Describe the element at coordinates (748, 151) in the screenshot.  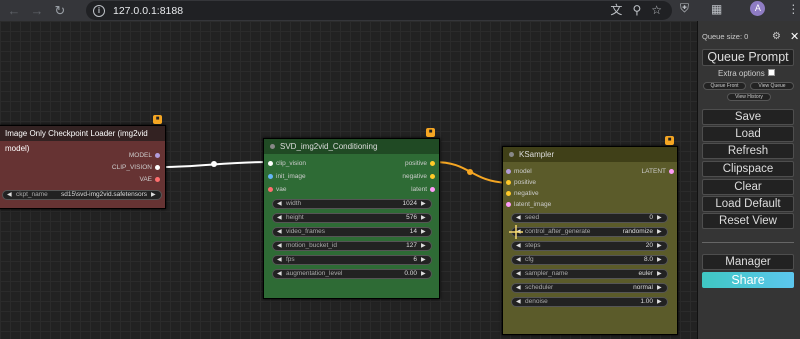
I see `refresh-button: Refresh` at that location.